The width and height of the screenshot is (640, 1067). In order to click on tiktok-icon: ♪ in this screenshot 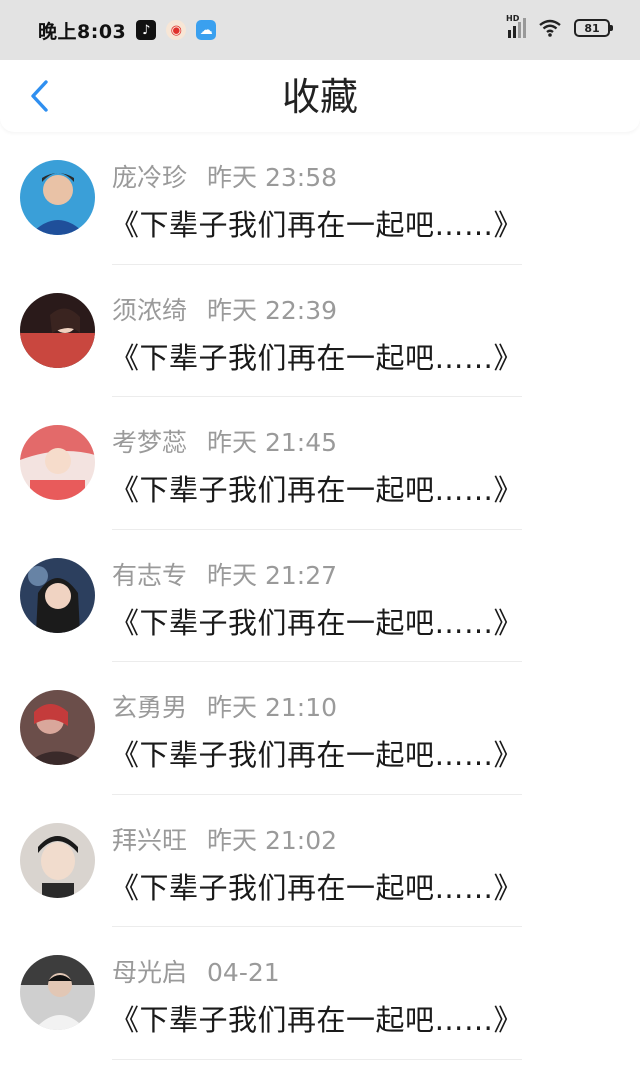, I will do `click(146, 30)`.